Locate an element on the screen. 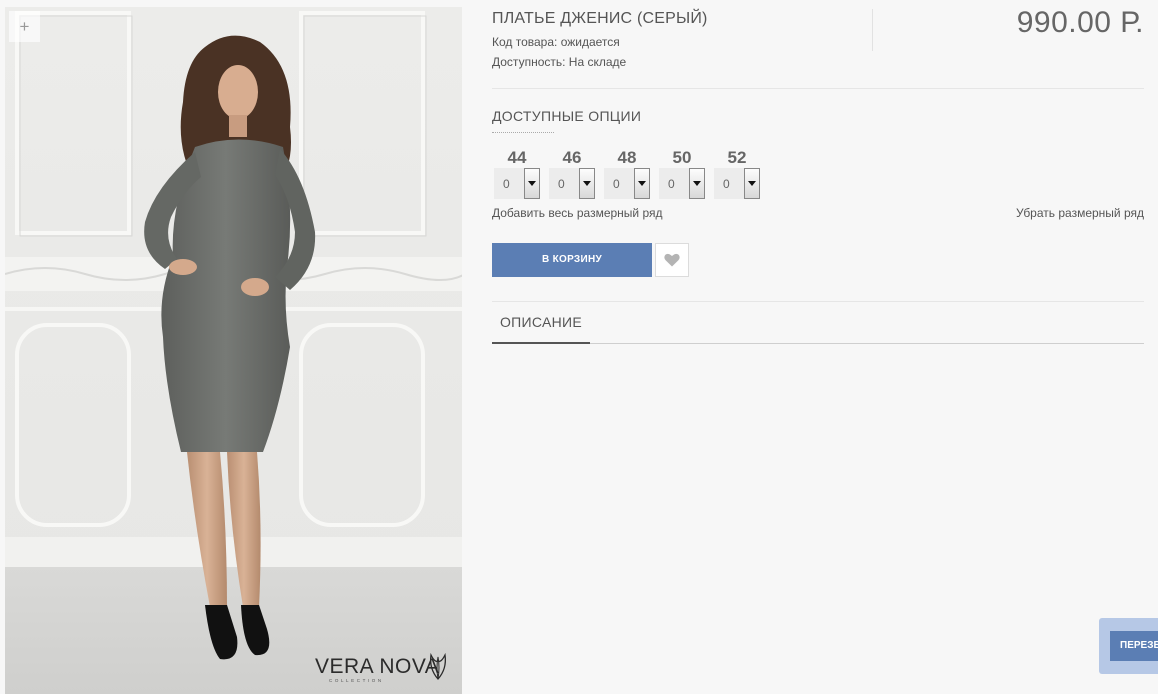 Image resolution: width=1158 pixels, height=694 pixels. plus-icon: + is located at coordinates (24, 26).